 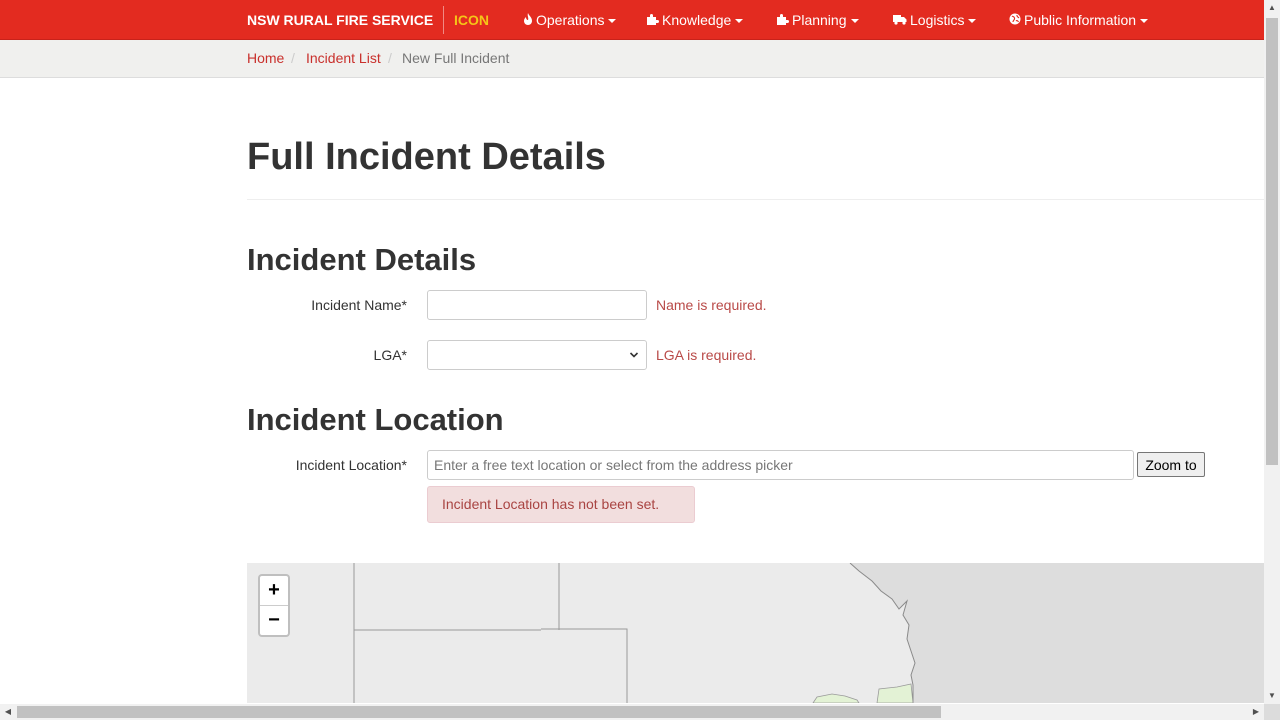 What do you see at coordinates (274, 591) in the screenshot?
I see `zoom-in-button: +` at bounding box center [274, 591].